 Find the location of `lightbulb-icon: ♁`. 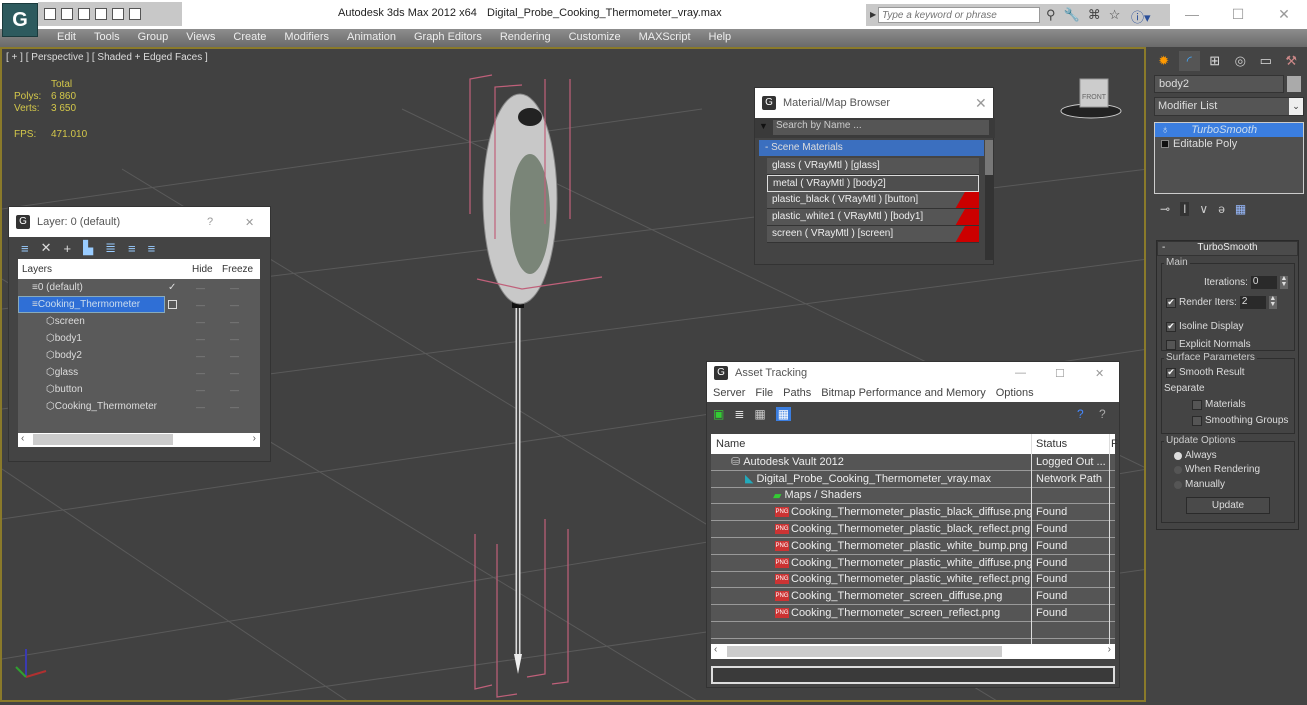

lightbulb-icon: ♁ is located at coordinates (1165, 130).